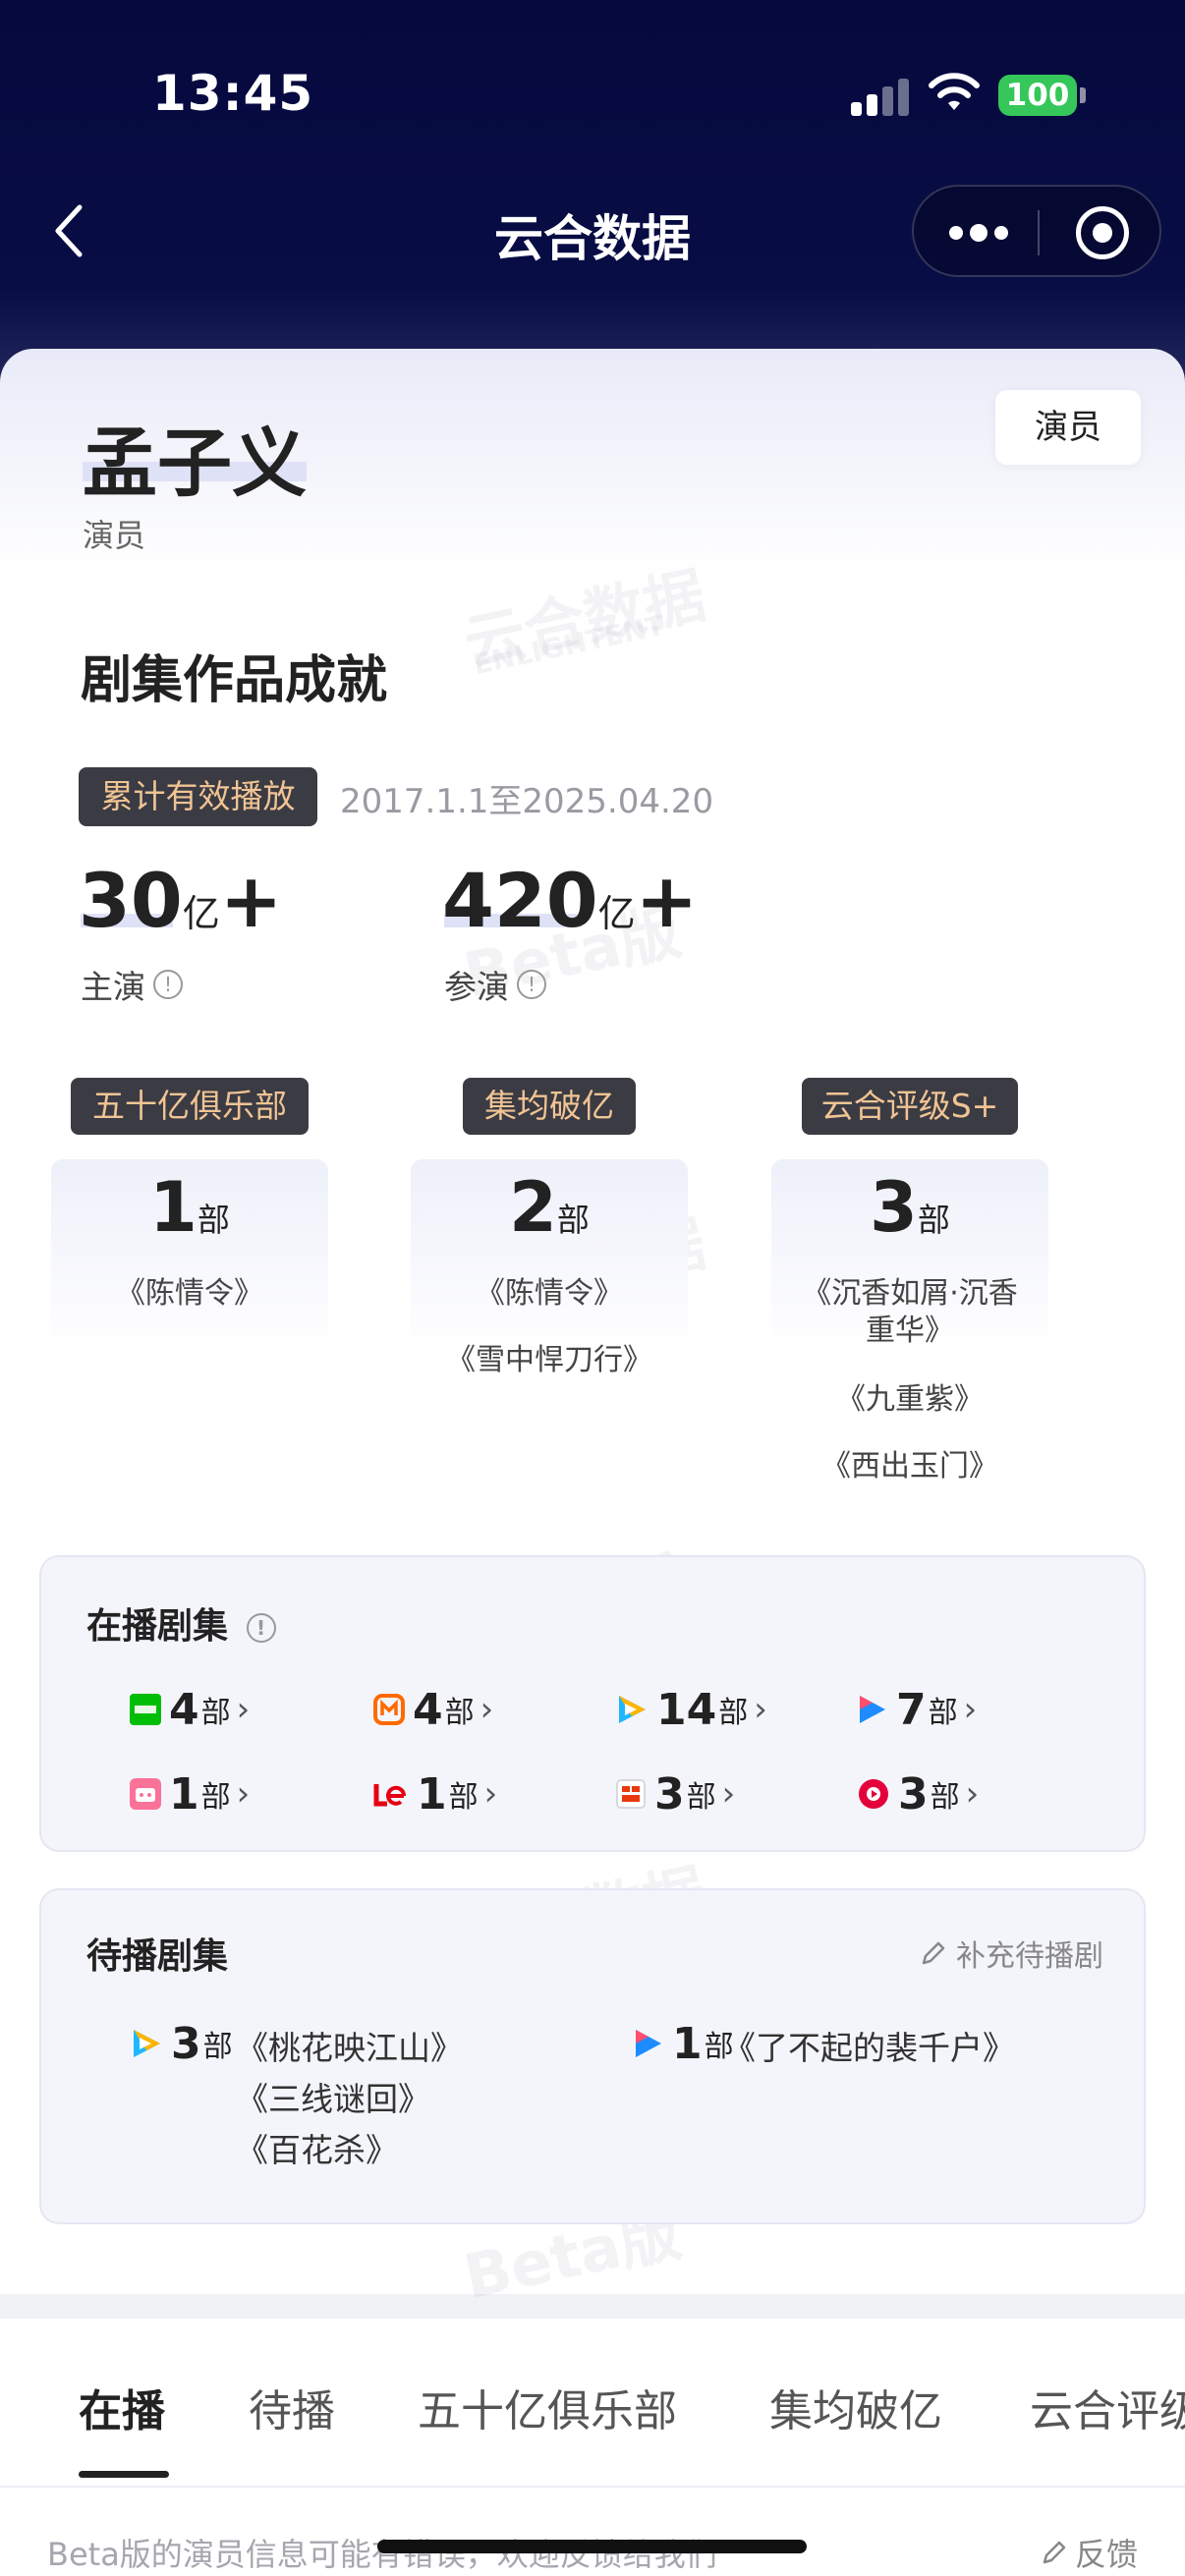 This screenshot has width=1185, height=2576. What do you see at coordinates (389, 1709) in the screenshot?
I see `mgtv-icon` at bounding box center [389, 1709].